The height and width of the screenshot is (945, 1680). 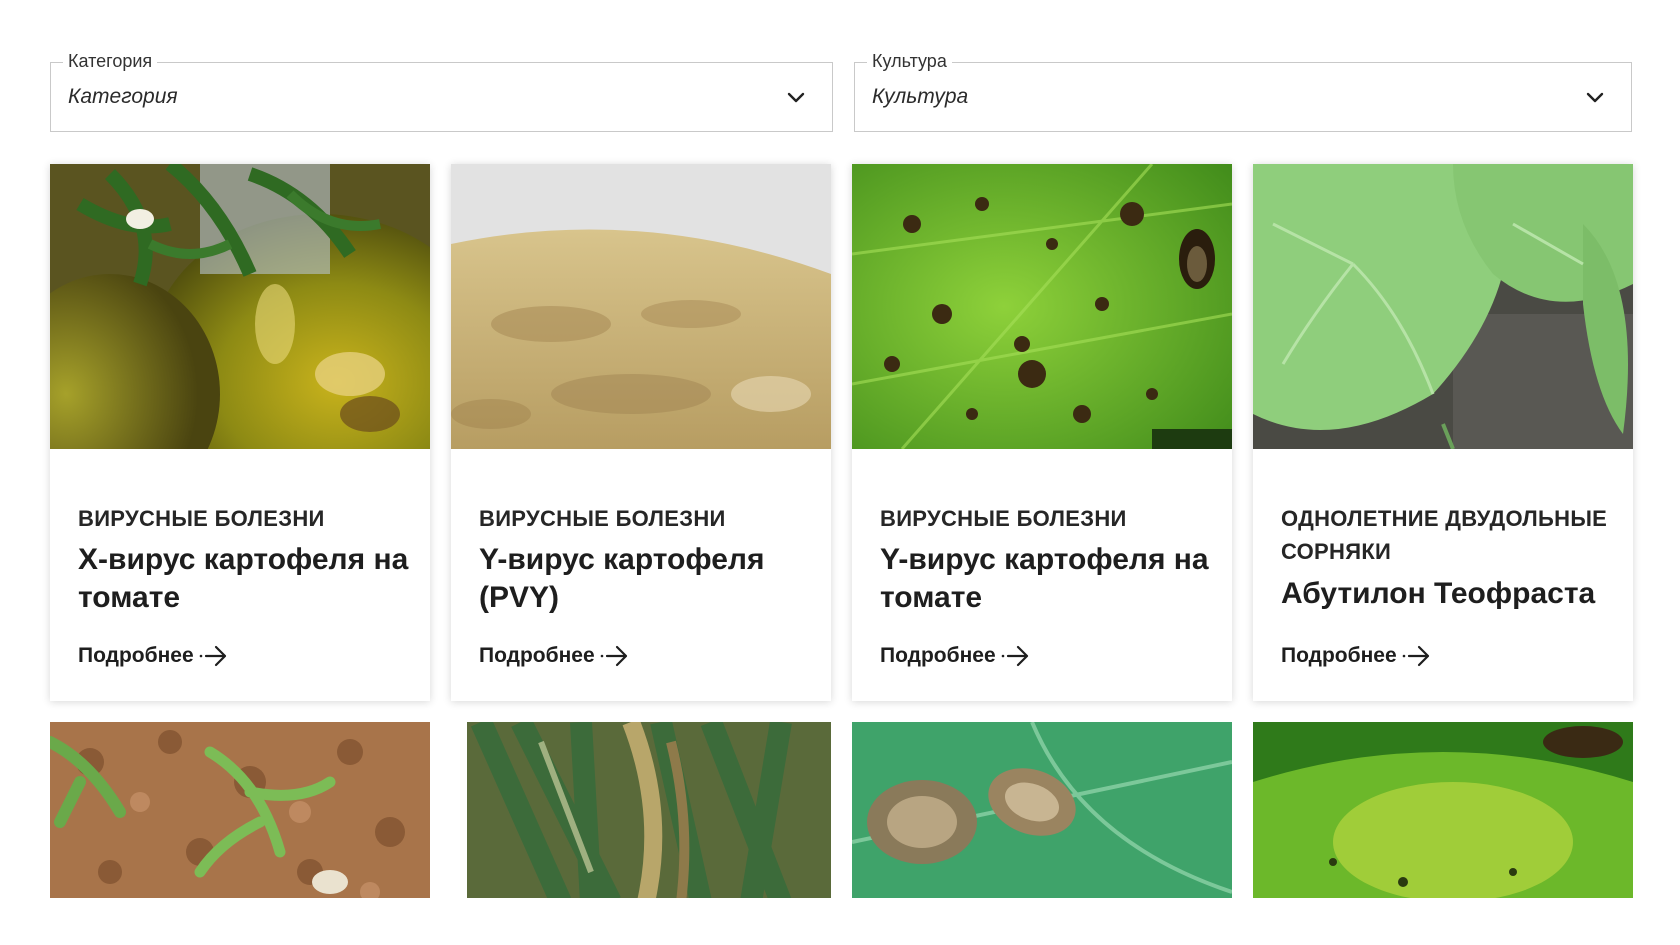 I want to click on category-select: Категория Категория, so click(x=441, y=90).